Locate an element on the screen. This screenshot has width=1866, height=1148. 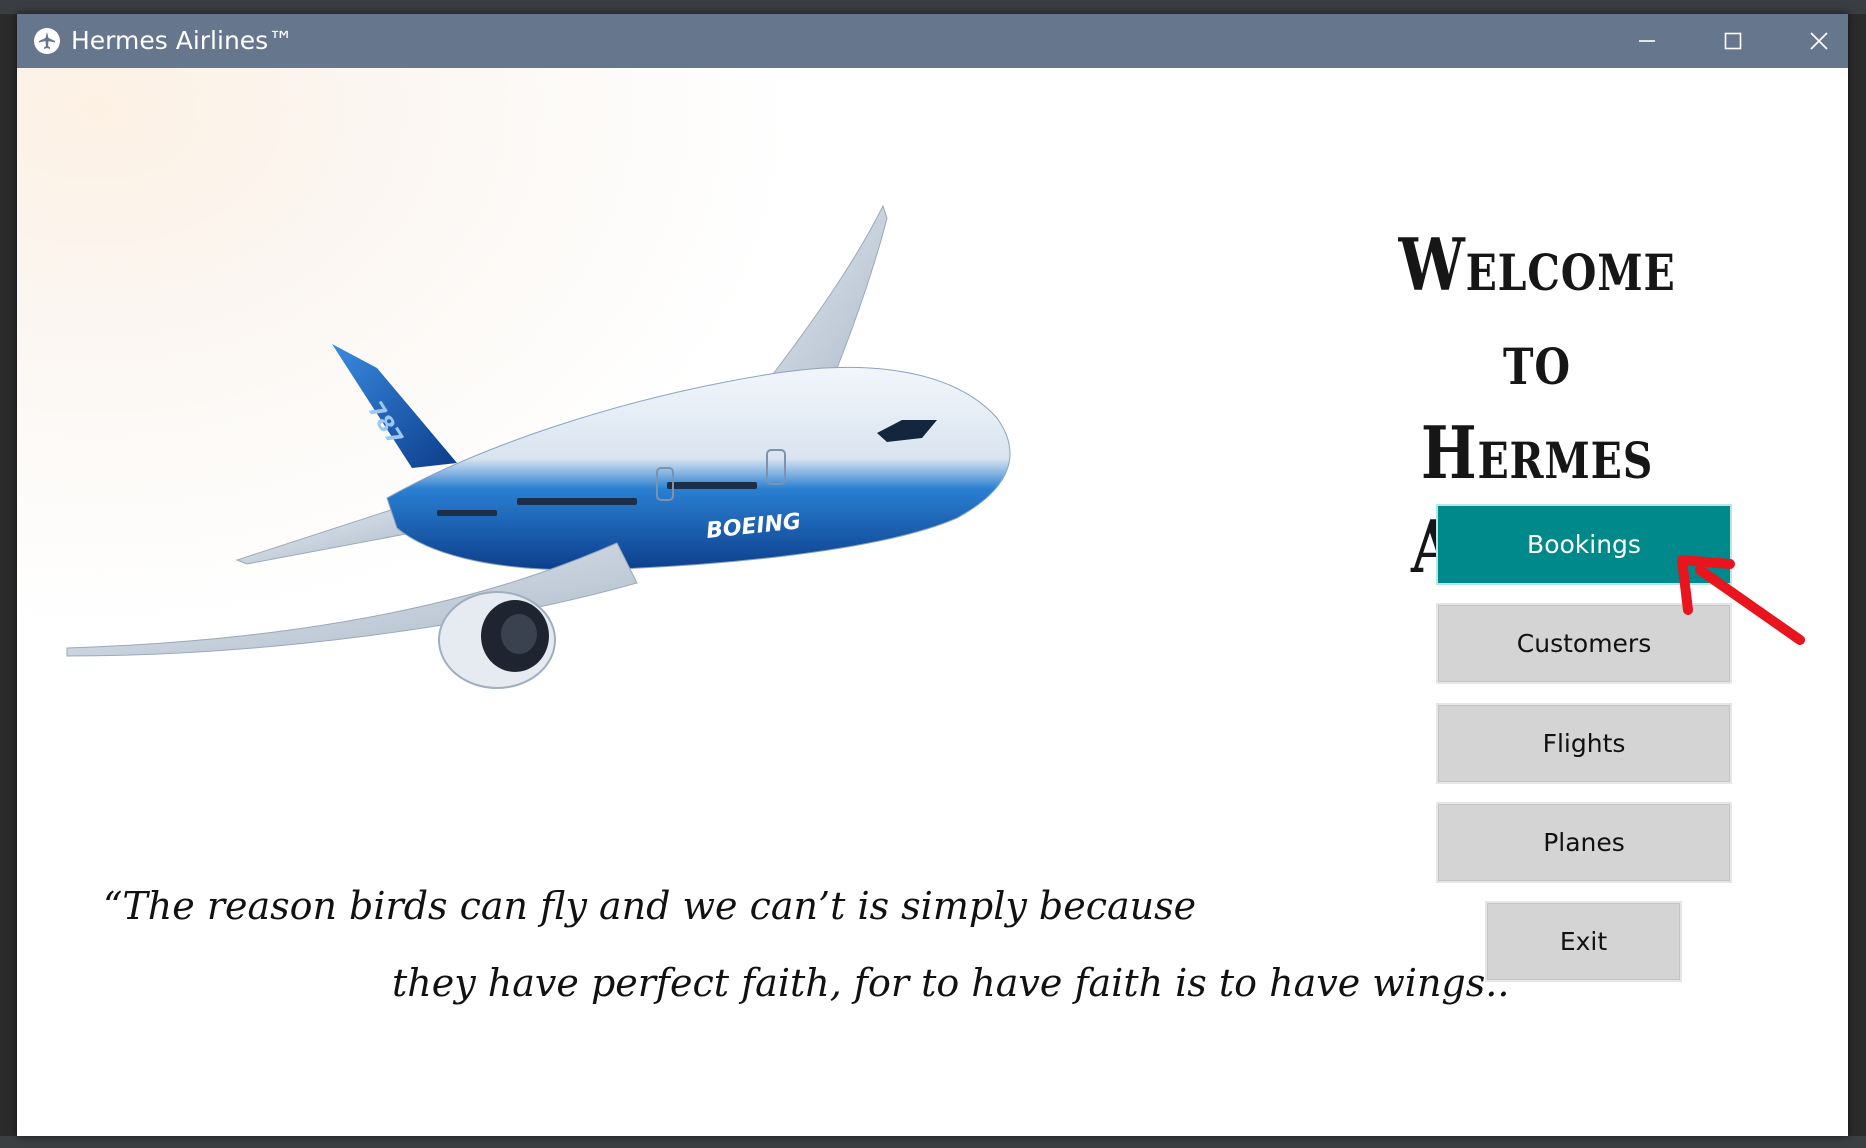
close-button is located at coordinates (1812, 41).